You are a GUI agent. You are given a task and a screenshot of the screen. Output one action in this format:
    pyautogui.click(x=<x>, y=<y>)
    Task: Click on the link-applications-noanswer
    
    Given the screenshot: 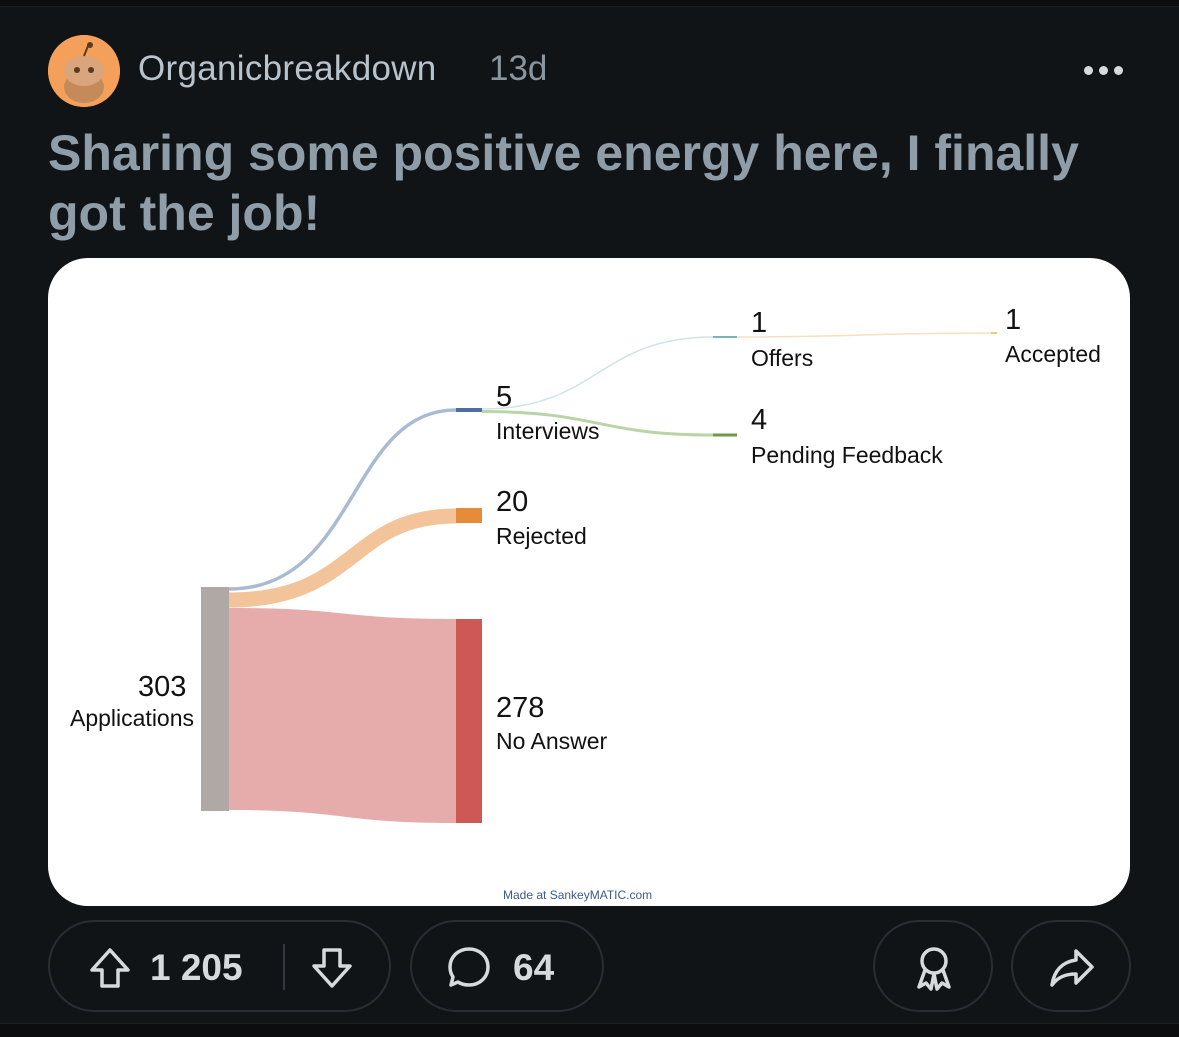 What is the action you would take?
    pyautogui.click(x=342, y=715)
    